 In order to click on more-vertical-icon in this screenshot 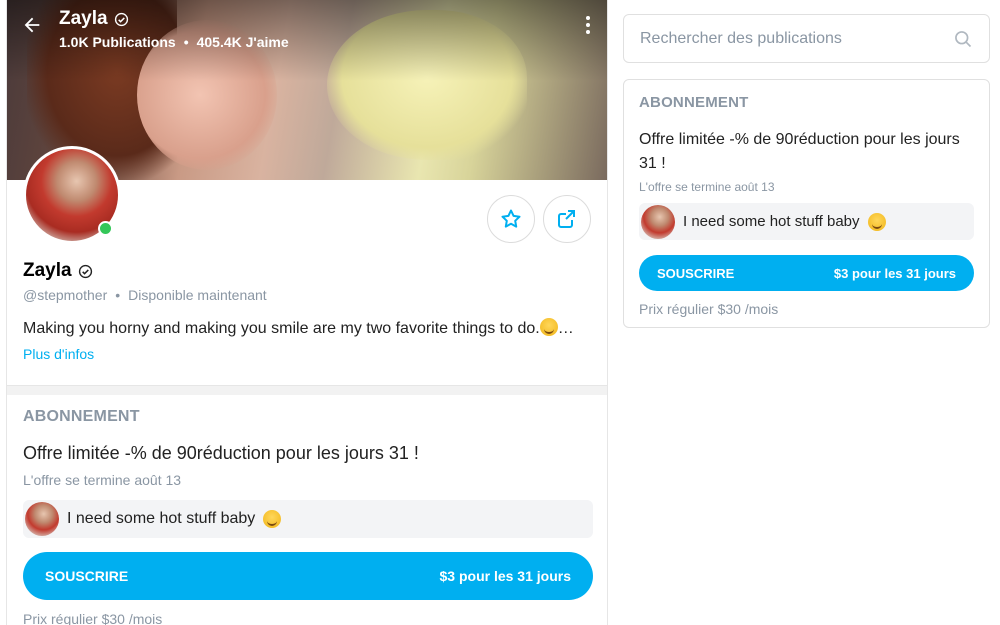, I will do `click(588, 25)`.